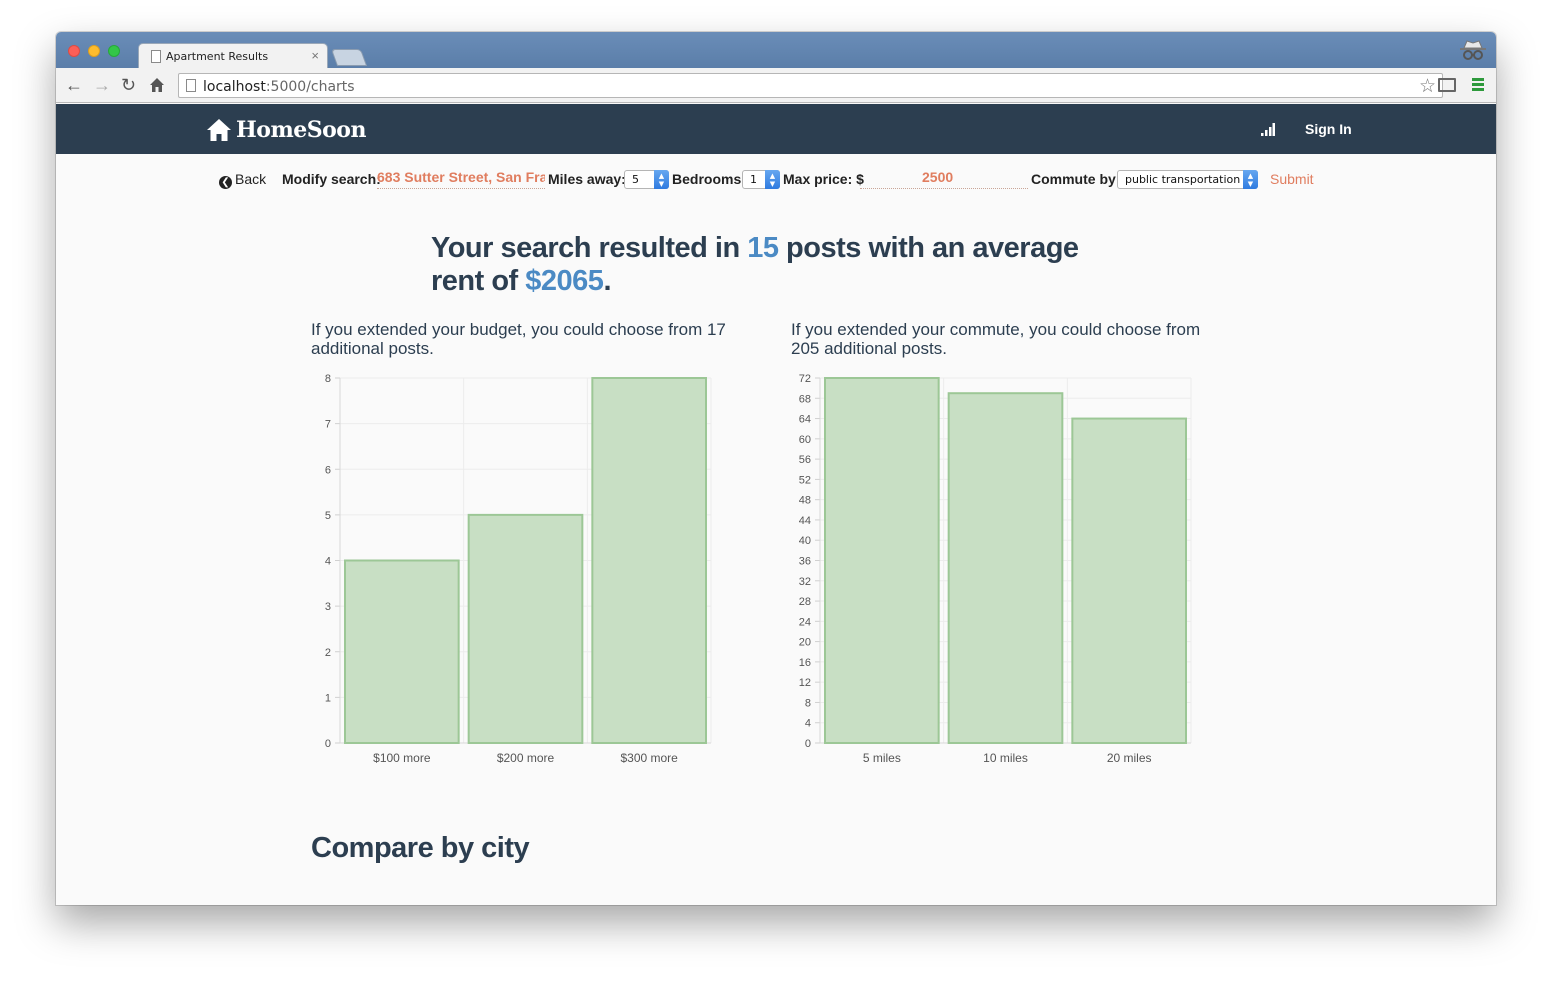 This screenshot has width=1552, height=985. I want to click on budget-chart-y-tick-label: 2, so click(328, 653).